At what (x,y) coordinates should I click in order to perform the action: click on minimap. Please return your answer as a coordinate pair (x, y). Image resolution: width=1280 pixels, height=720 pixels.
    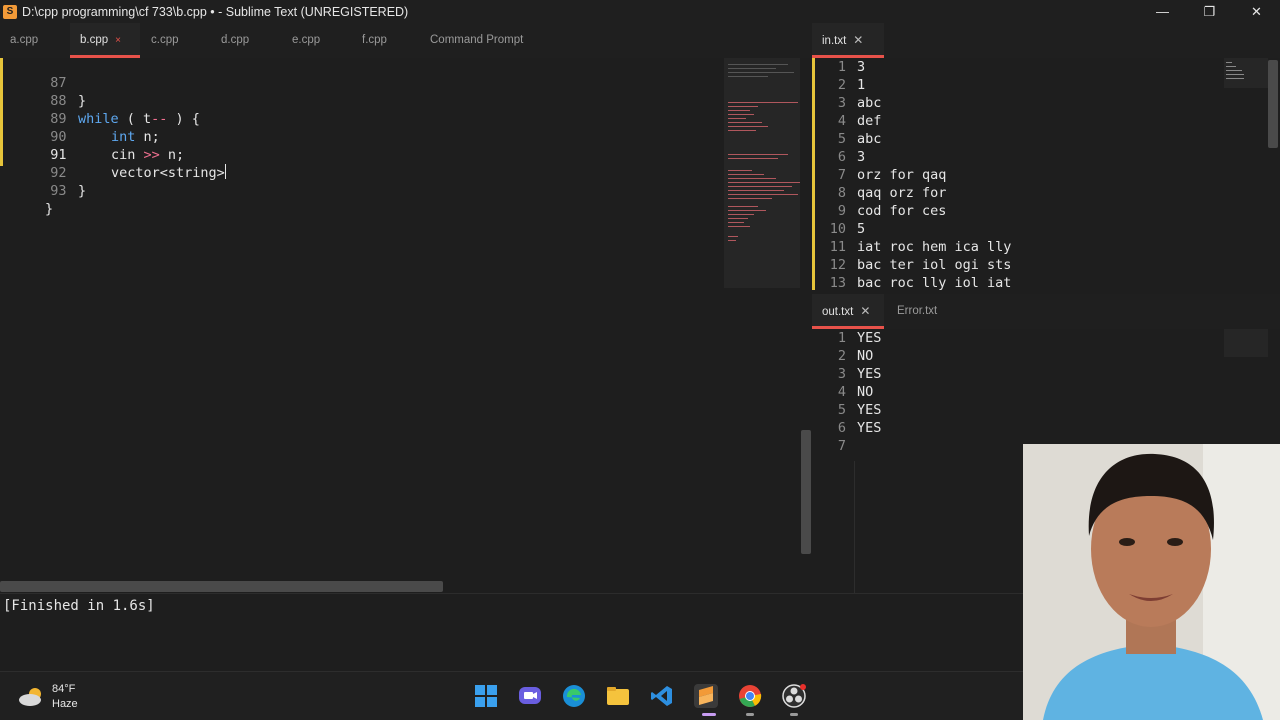
    Looking at the image, I should click on (762, 173).